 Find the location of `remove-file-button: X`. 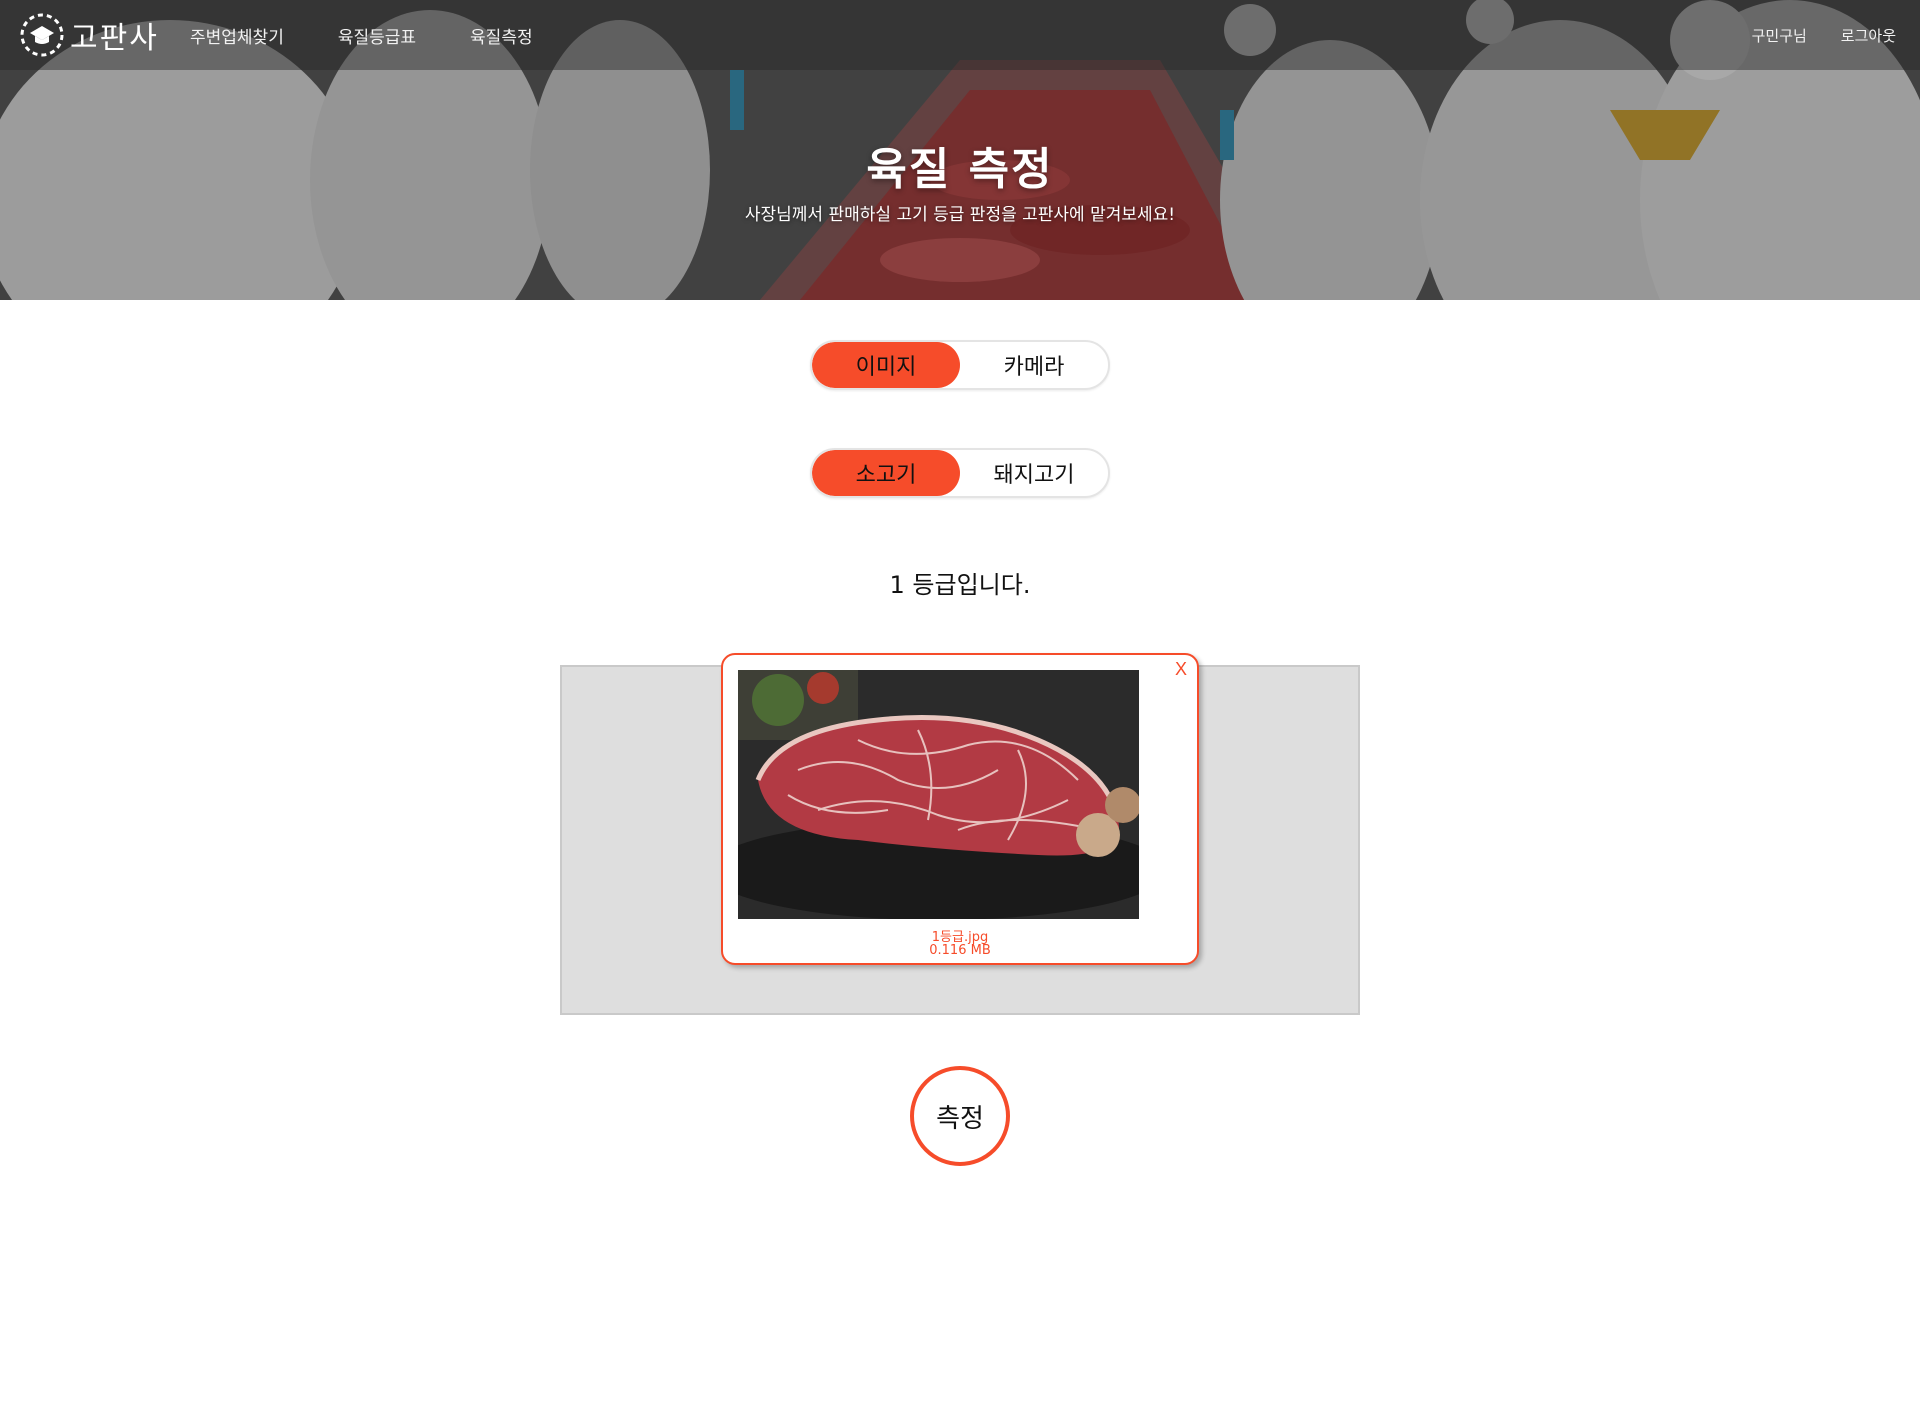

remove-file-button: X is located at coordinates (1181, 669).